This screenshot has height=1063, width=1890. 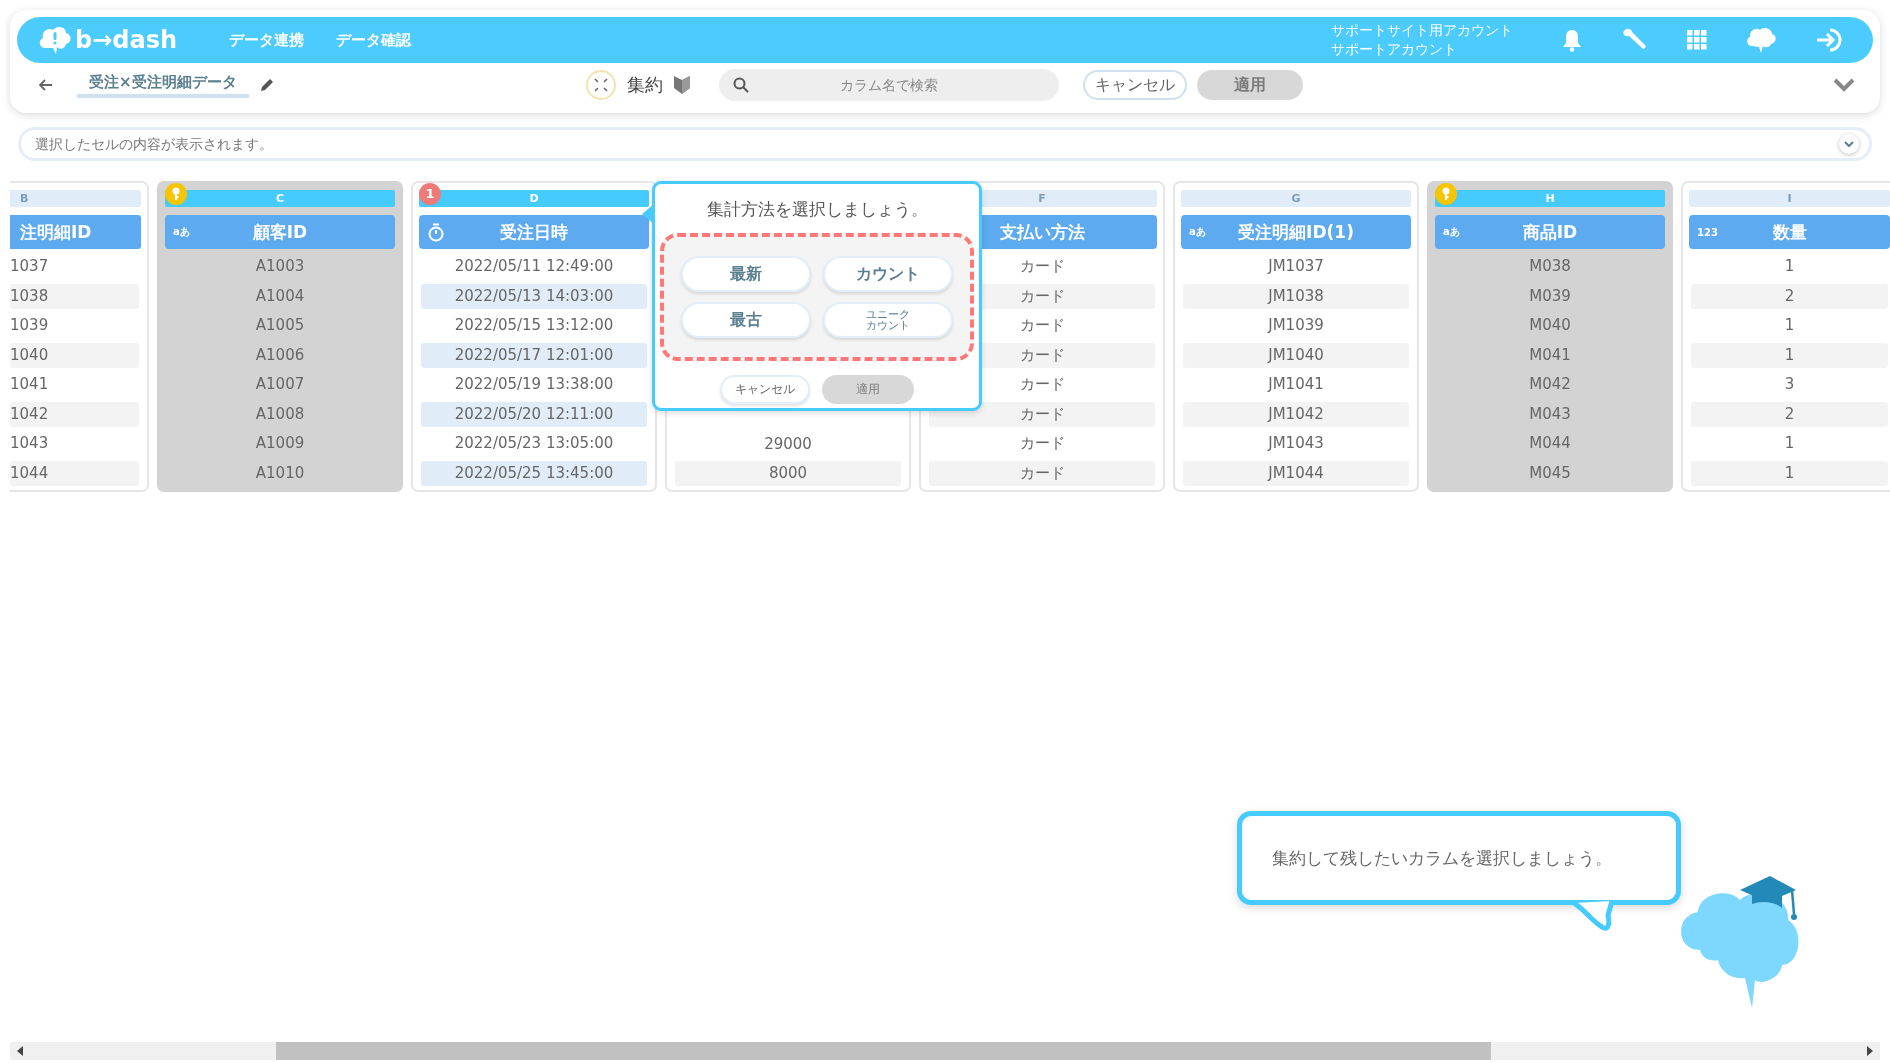 I want to click on pencil-icon, so click(x=266, y=85).